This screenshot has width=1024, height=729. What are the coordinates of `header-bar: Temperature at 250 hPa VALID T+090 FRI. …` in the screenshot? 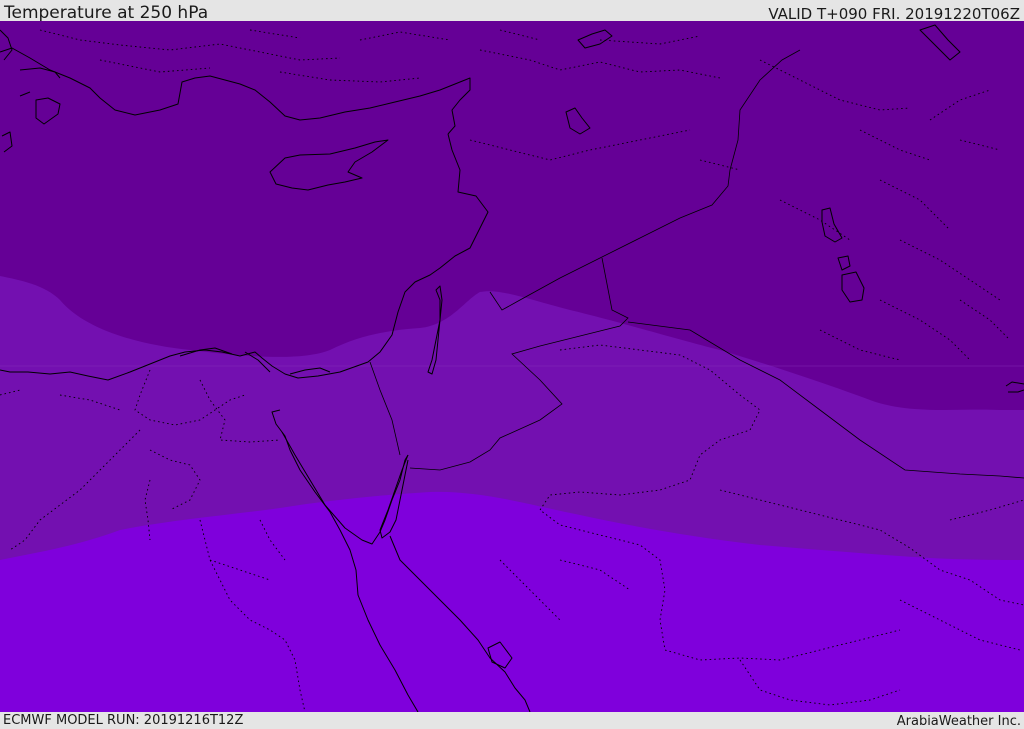 It's located at (512, 11).